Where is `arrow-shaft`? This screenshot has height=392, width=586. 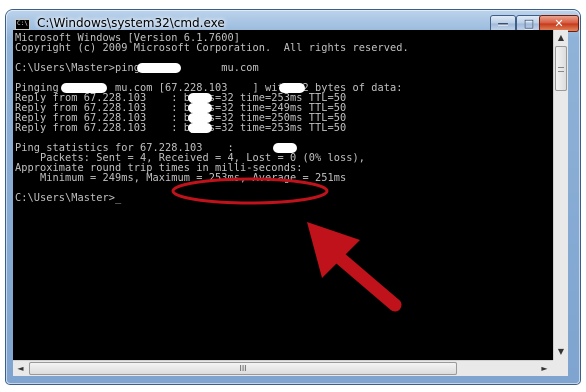
arrow-shaft is located at coordinates (367, 281).